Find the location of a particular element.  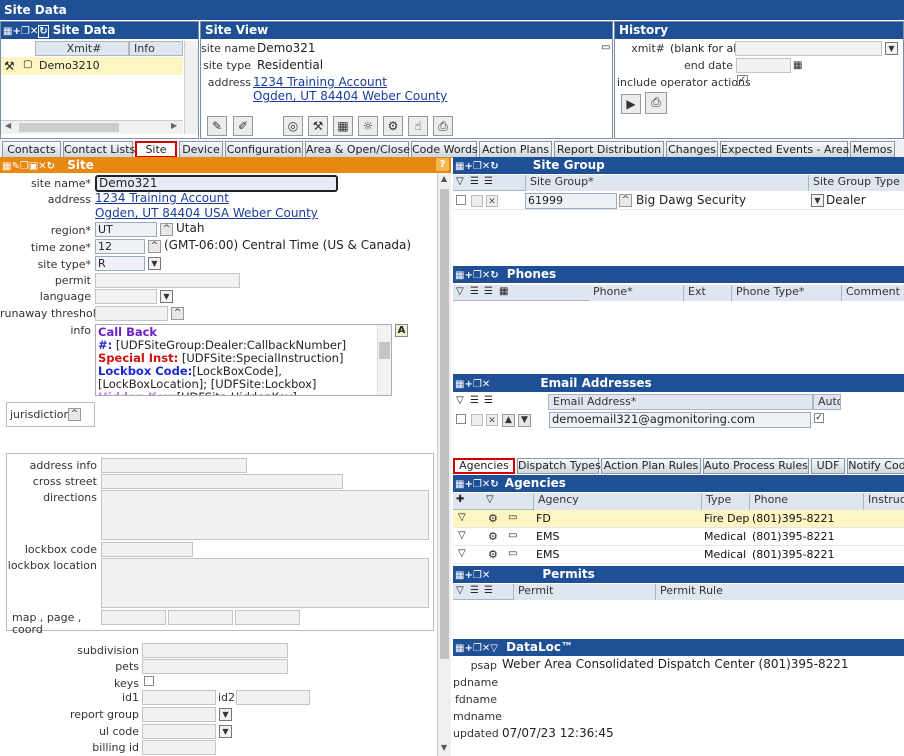

runaway-lookup-icon: ^ is located at coordinates (177, 313).